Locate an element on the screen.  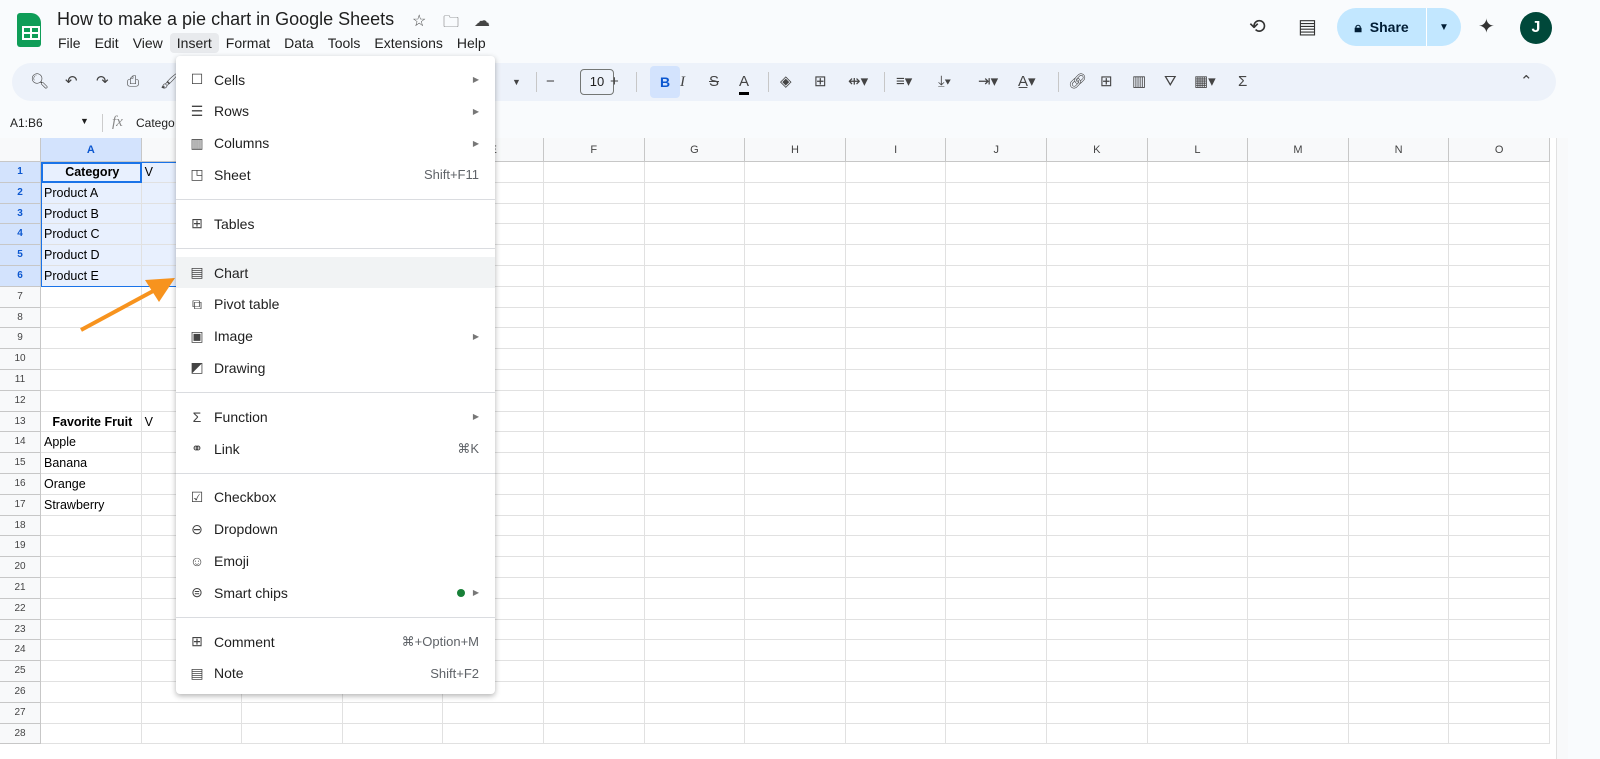
menu-file: File is located at coordinates (69, 43).